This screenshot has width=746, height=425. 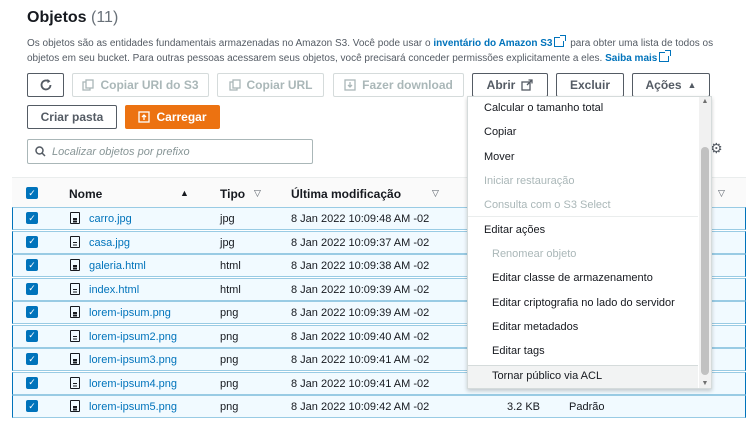 I want to click on object-name-link: lorem-ipsum3.png, so click(x=133, y=360).